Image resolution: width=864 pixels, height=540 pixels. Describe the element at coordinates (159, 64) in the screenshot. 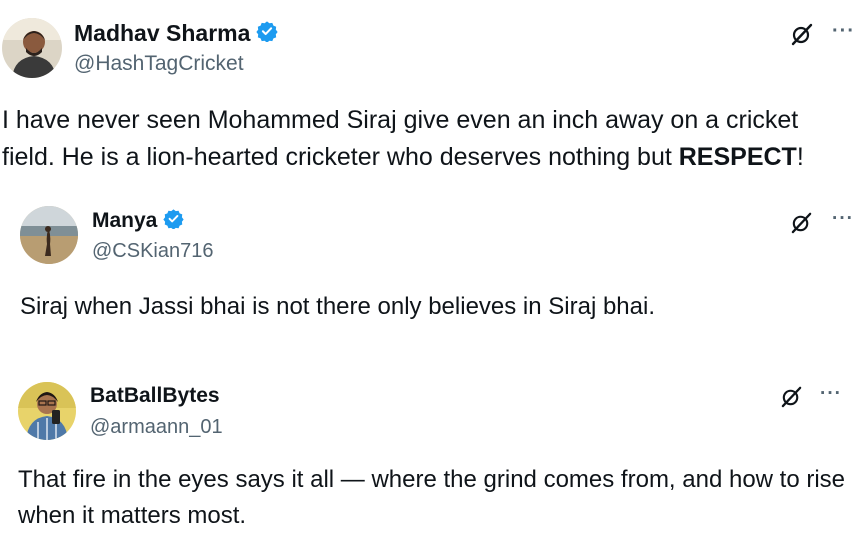

I see `author-handle: @HashTagCricket` at that location.